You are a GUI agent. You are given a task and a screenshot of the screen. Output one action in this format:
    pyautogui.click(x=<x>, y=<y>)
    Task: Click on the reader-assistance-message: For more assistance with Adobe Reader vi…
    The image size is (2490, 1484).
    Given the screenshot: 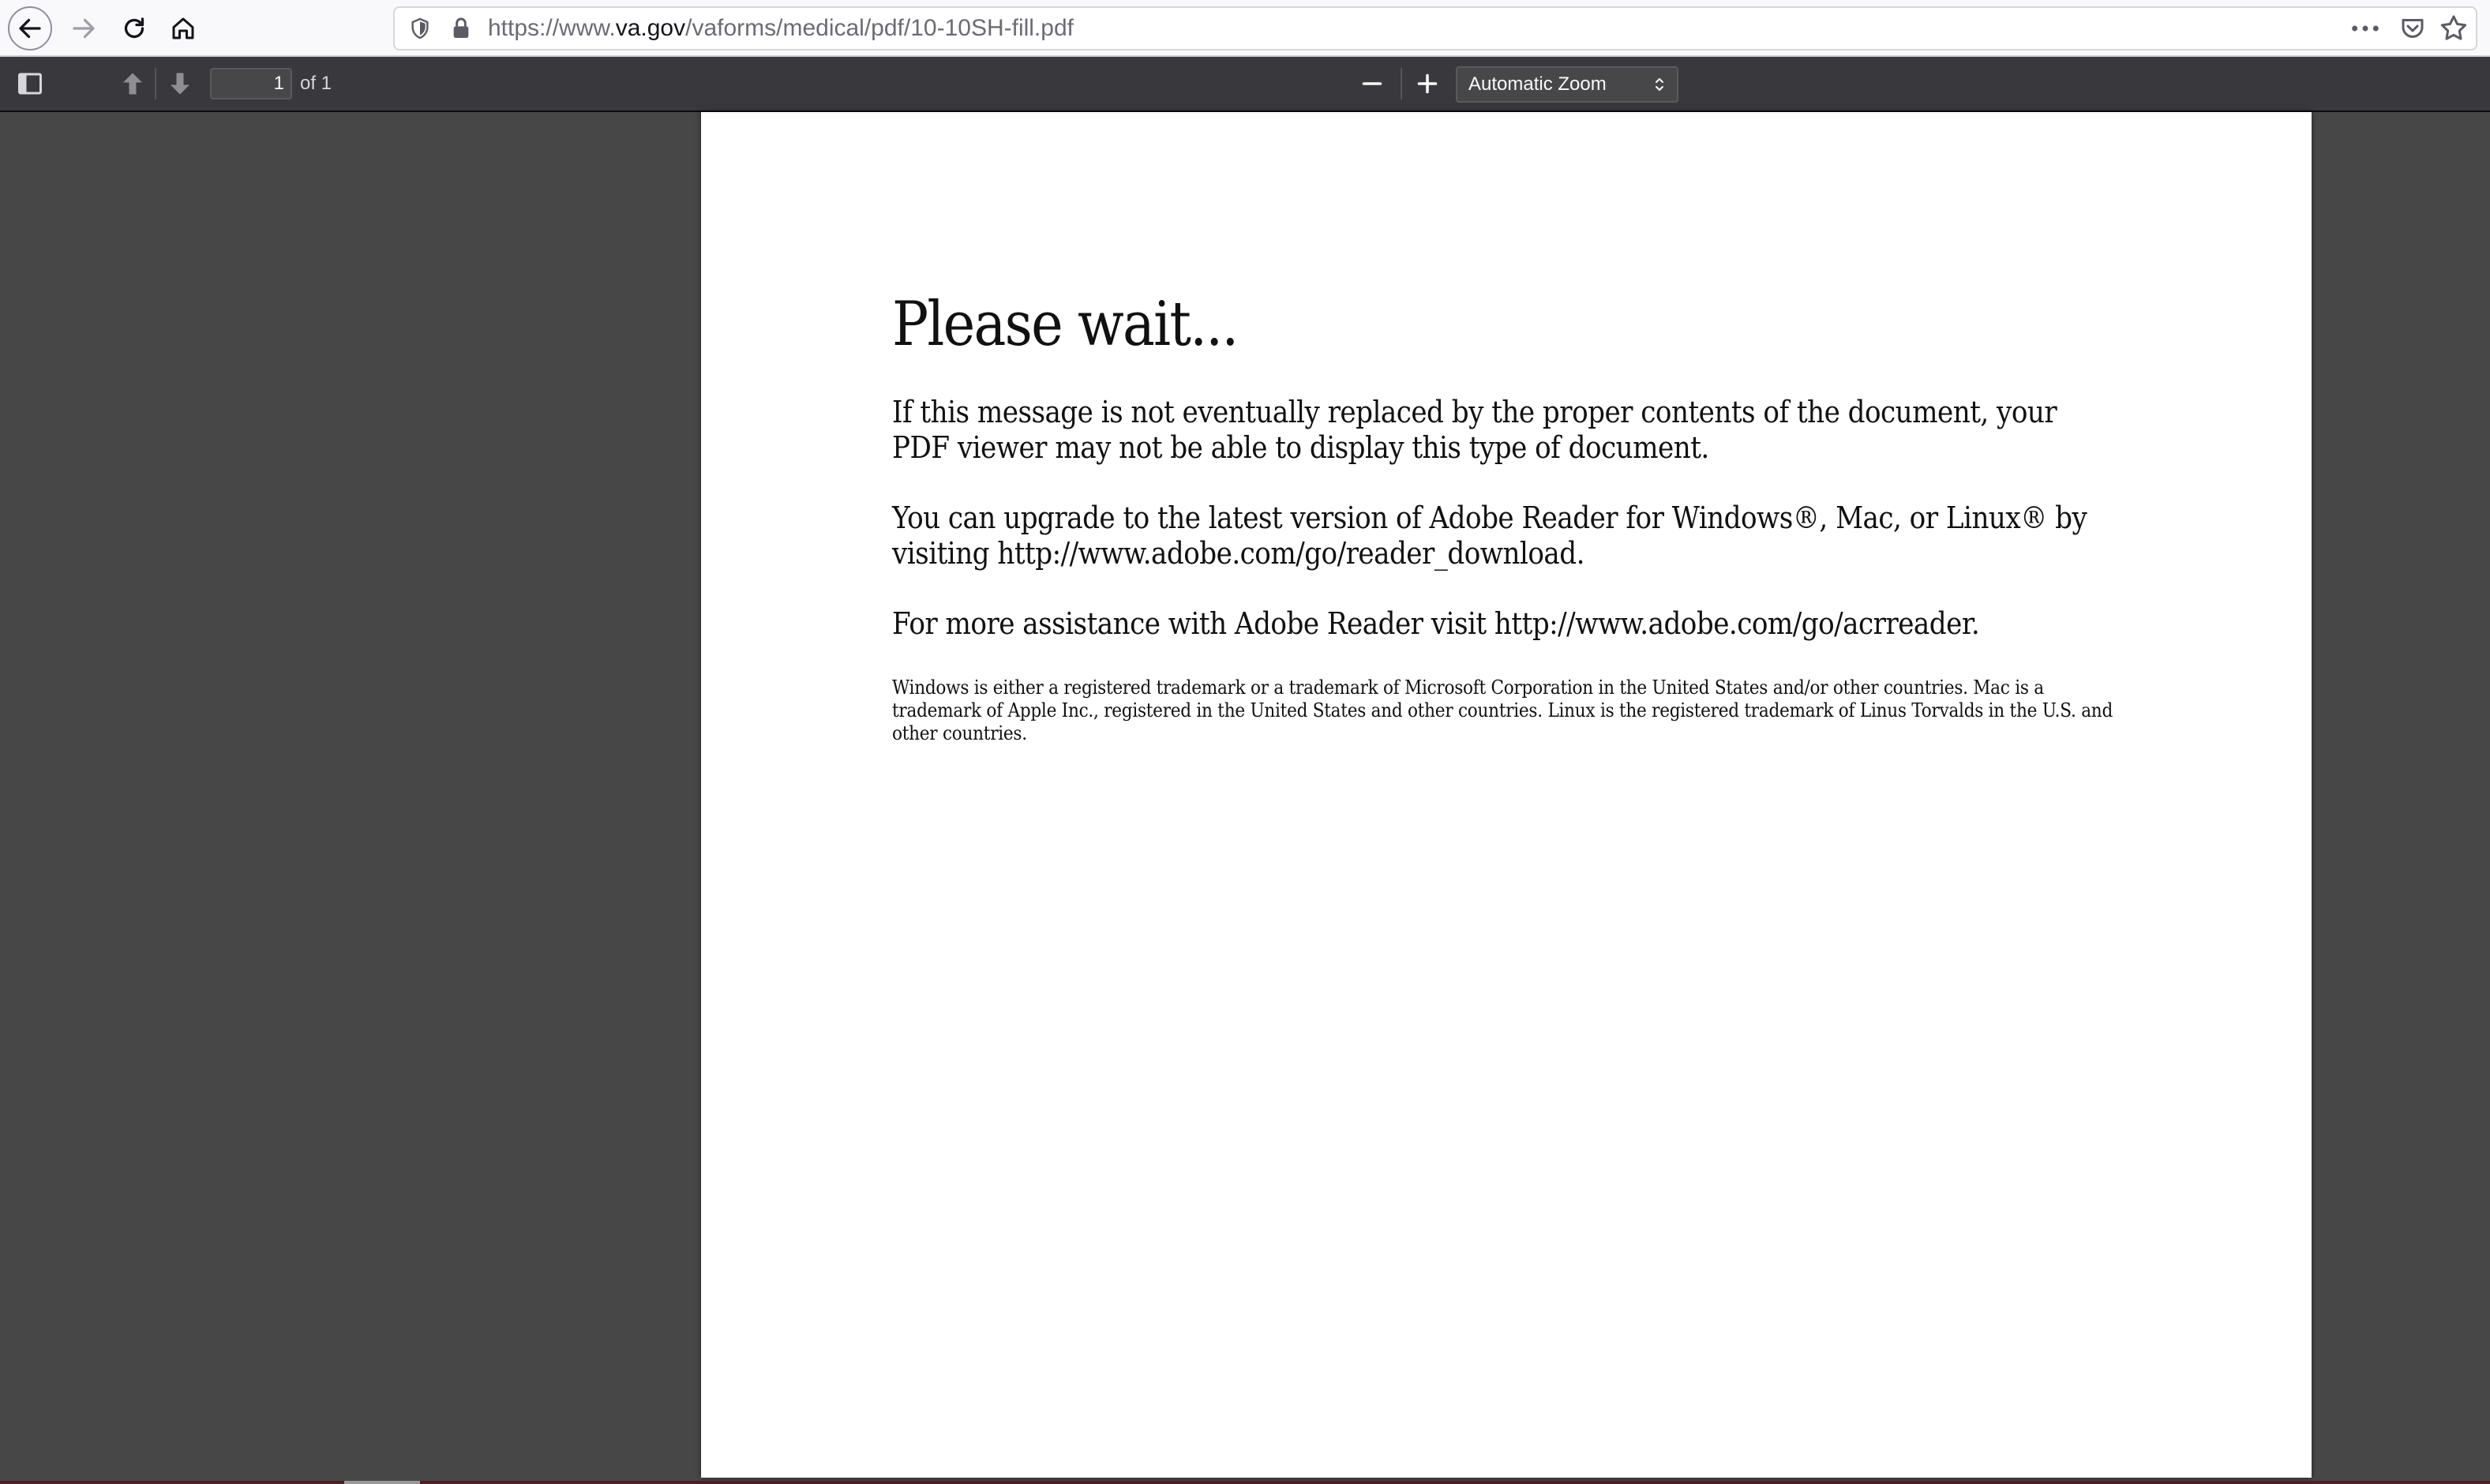 What is the action you would take?
    pyautogui.click(x=1436, y=624)
    